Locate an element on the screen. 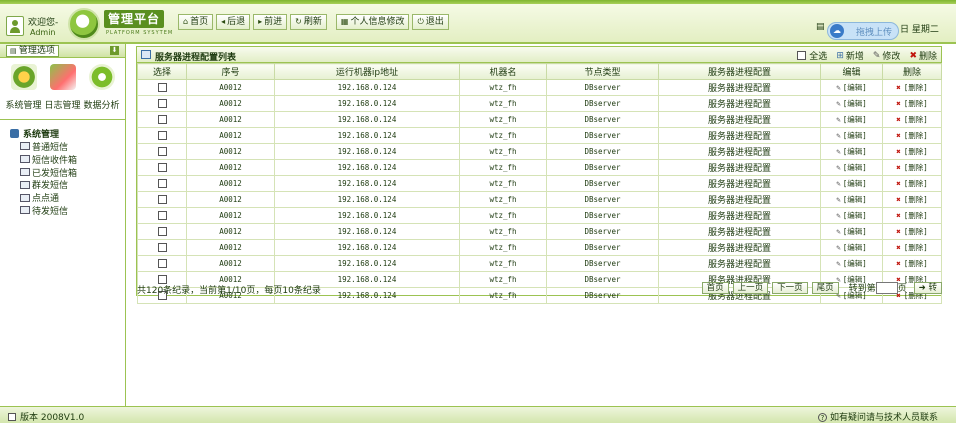 The height and width of the screenshot is (423, 956). nav-button-5: ⏻ 退出 is located at coordinates (430, 22).